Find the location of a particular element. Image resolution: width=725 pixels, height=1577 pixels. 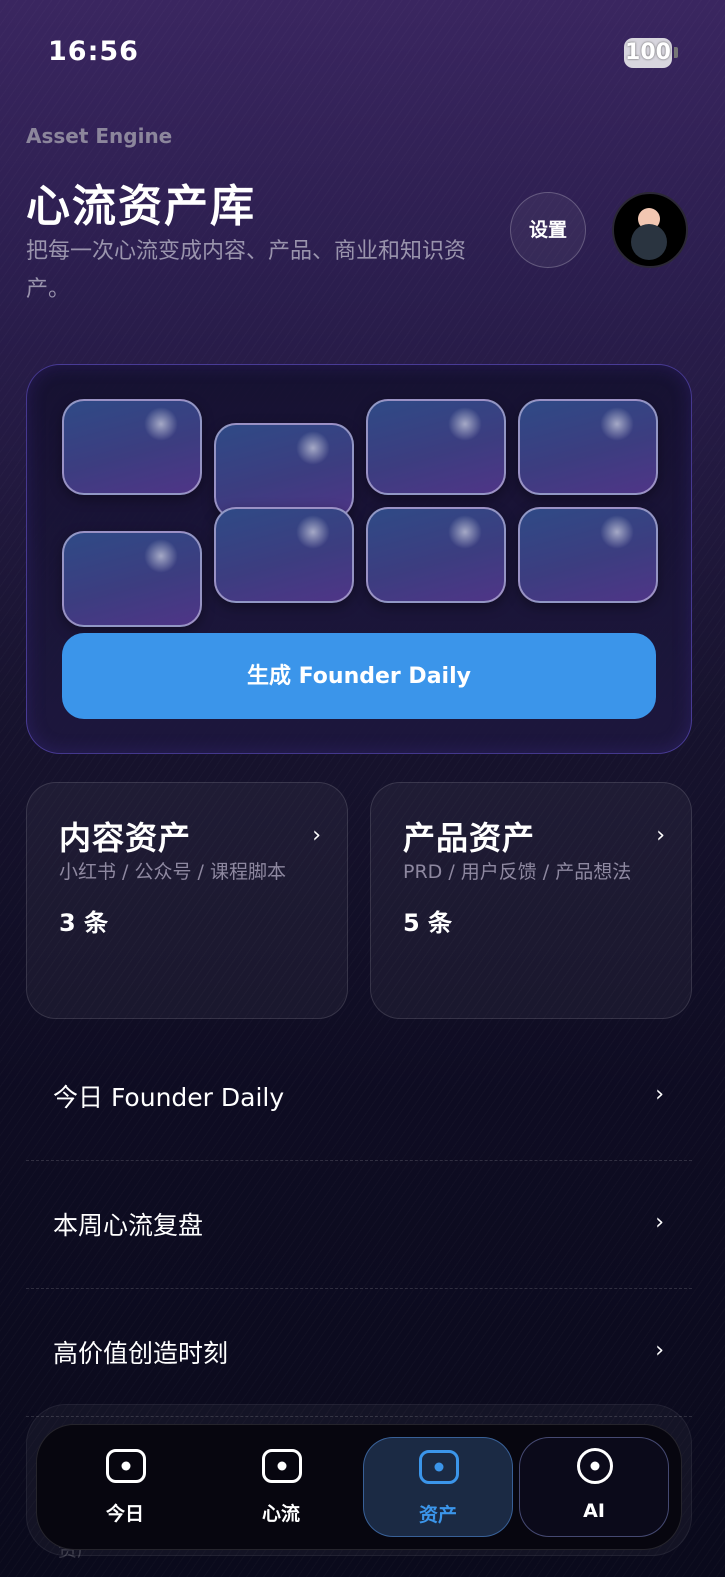

avatar is located at coordinates (650, 230).